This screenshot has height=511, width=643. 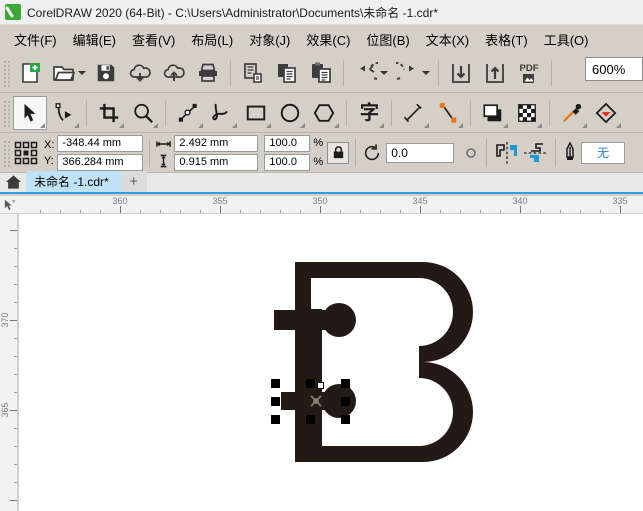 I want to click on new-document-button, so click(x=30, y=73).